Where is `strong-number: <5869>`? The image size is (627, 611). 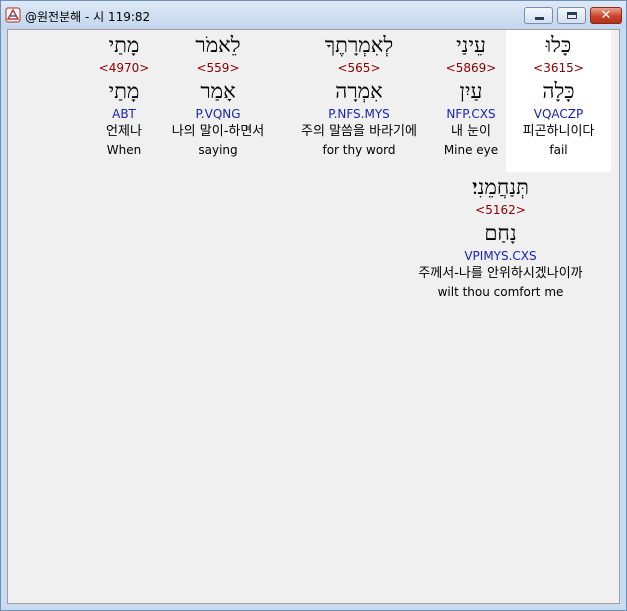
strong-number: <5869> is located at coordinates (471, 68).